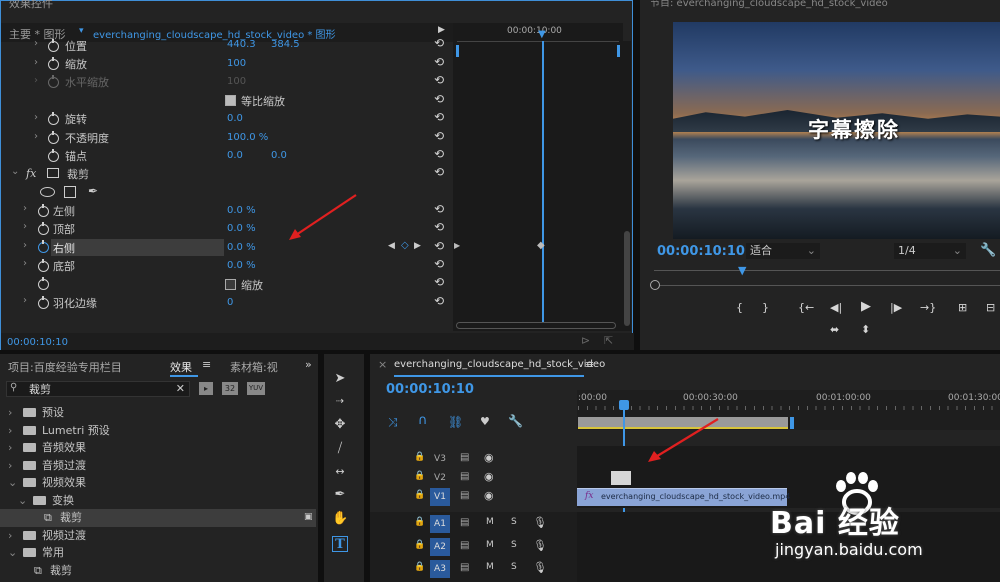  I want to click on lock-icon: 🔒, so click(419, 457).